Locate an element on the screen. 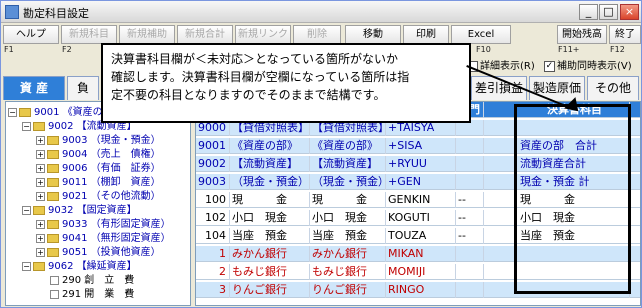 The width and height of the screenshot is (642, 308). table-cell-print: 《資産の部》 is located at coordinates (348, 146).